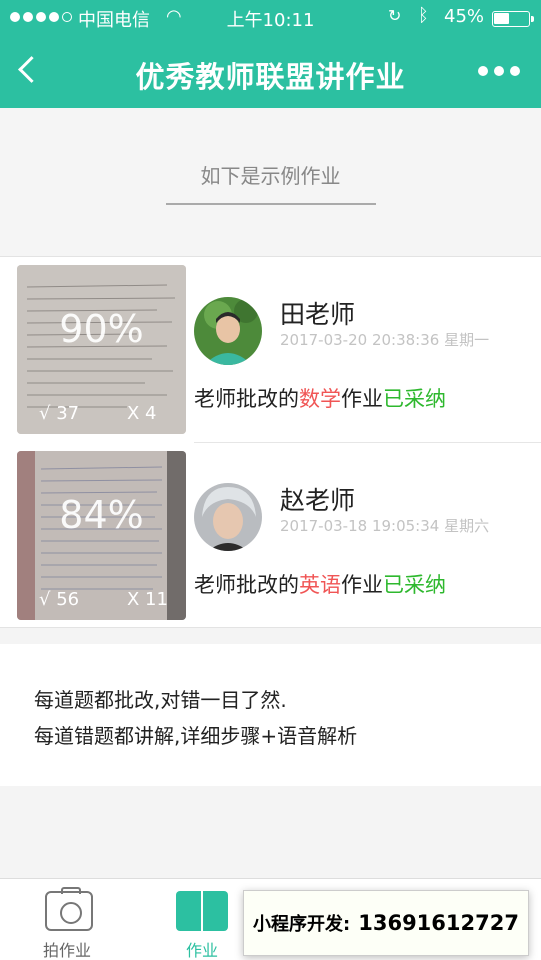 The height and width of the screenshot is (960, 541). Describe the element at coordinates (202, 911) in the screenshot. I see `book-icon` at that location.